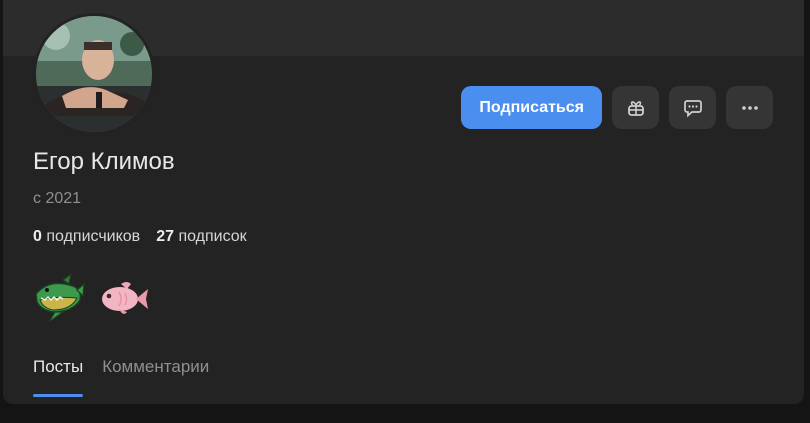 The width and height of the screenshot is (810, 423). Describe the element at coordinates (155, 377) in the screenshot. I see `tab-comments: Комментарии` at that location.